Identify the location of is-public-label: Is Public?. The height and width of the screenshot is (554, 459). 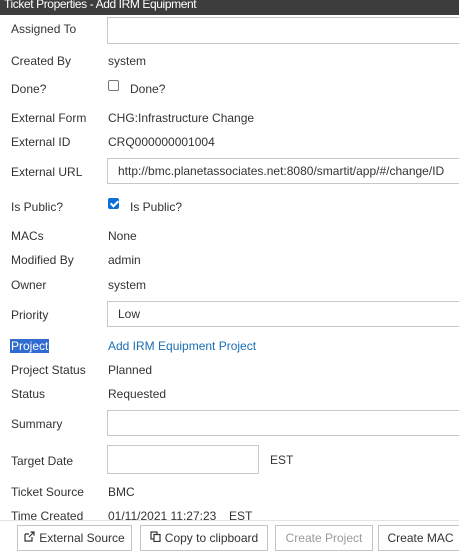
(37, 207).